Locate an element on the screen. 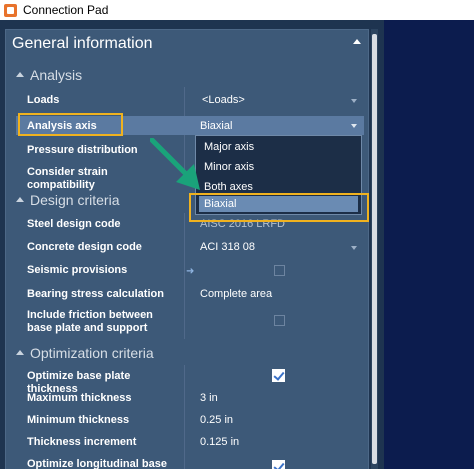 This screenshot has width=474, height=469. highlight-box-analysis-axis is located at coordinates (70, 124).